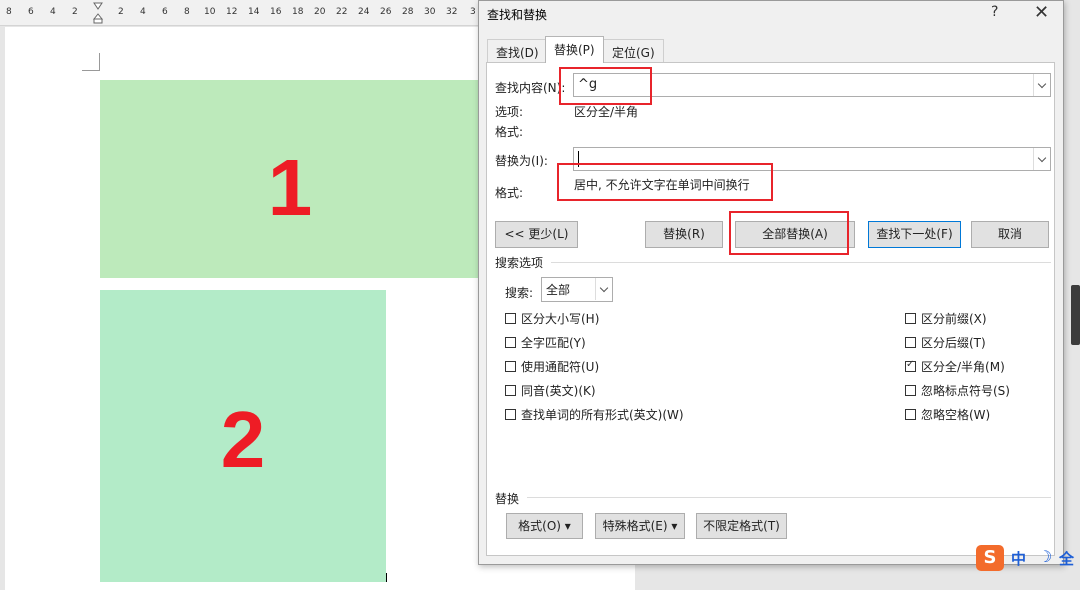 Image resolution: width=1080 pixels, height=590 pixels. I want to click on search-options-heading: 搜索选项, so click(519, 263).